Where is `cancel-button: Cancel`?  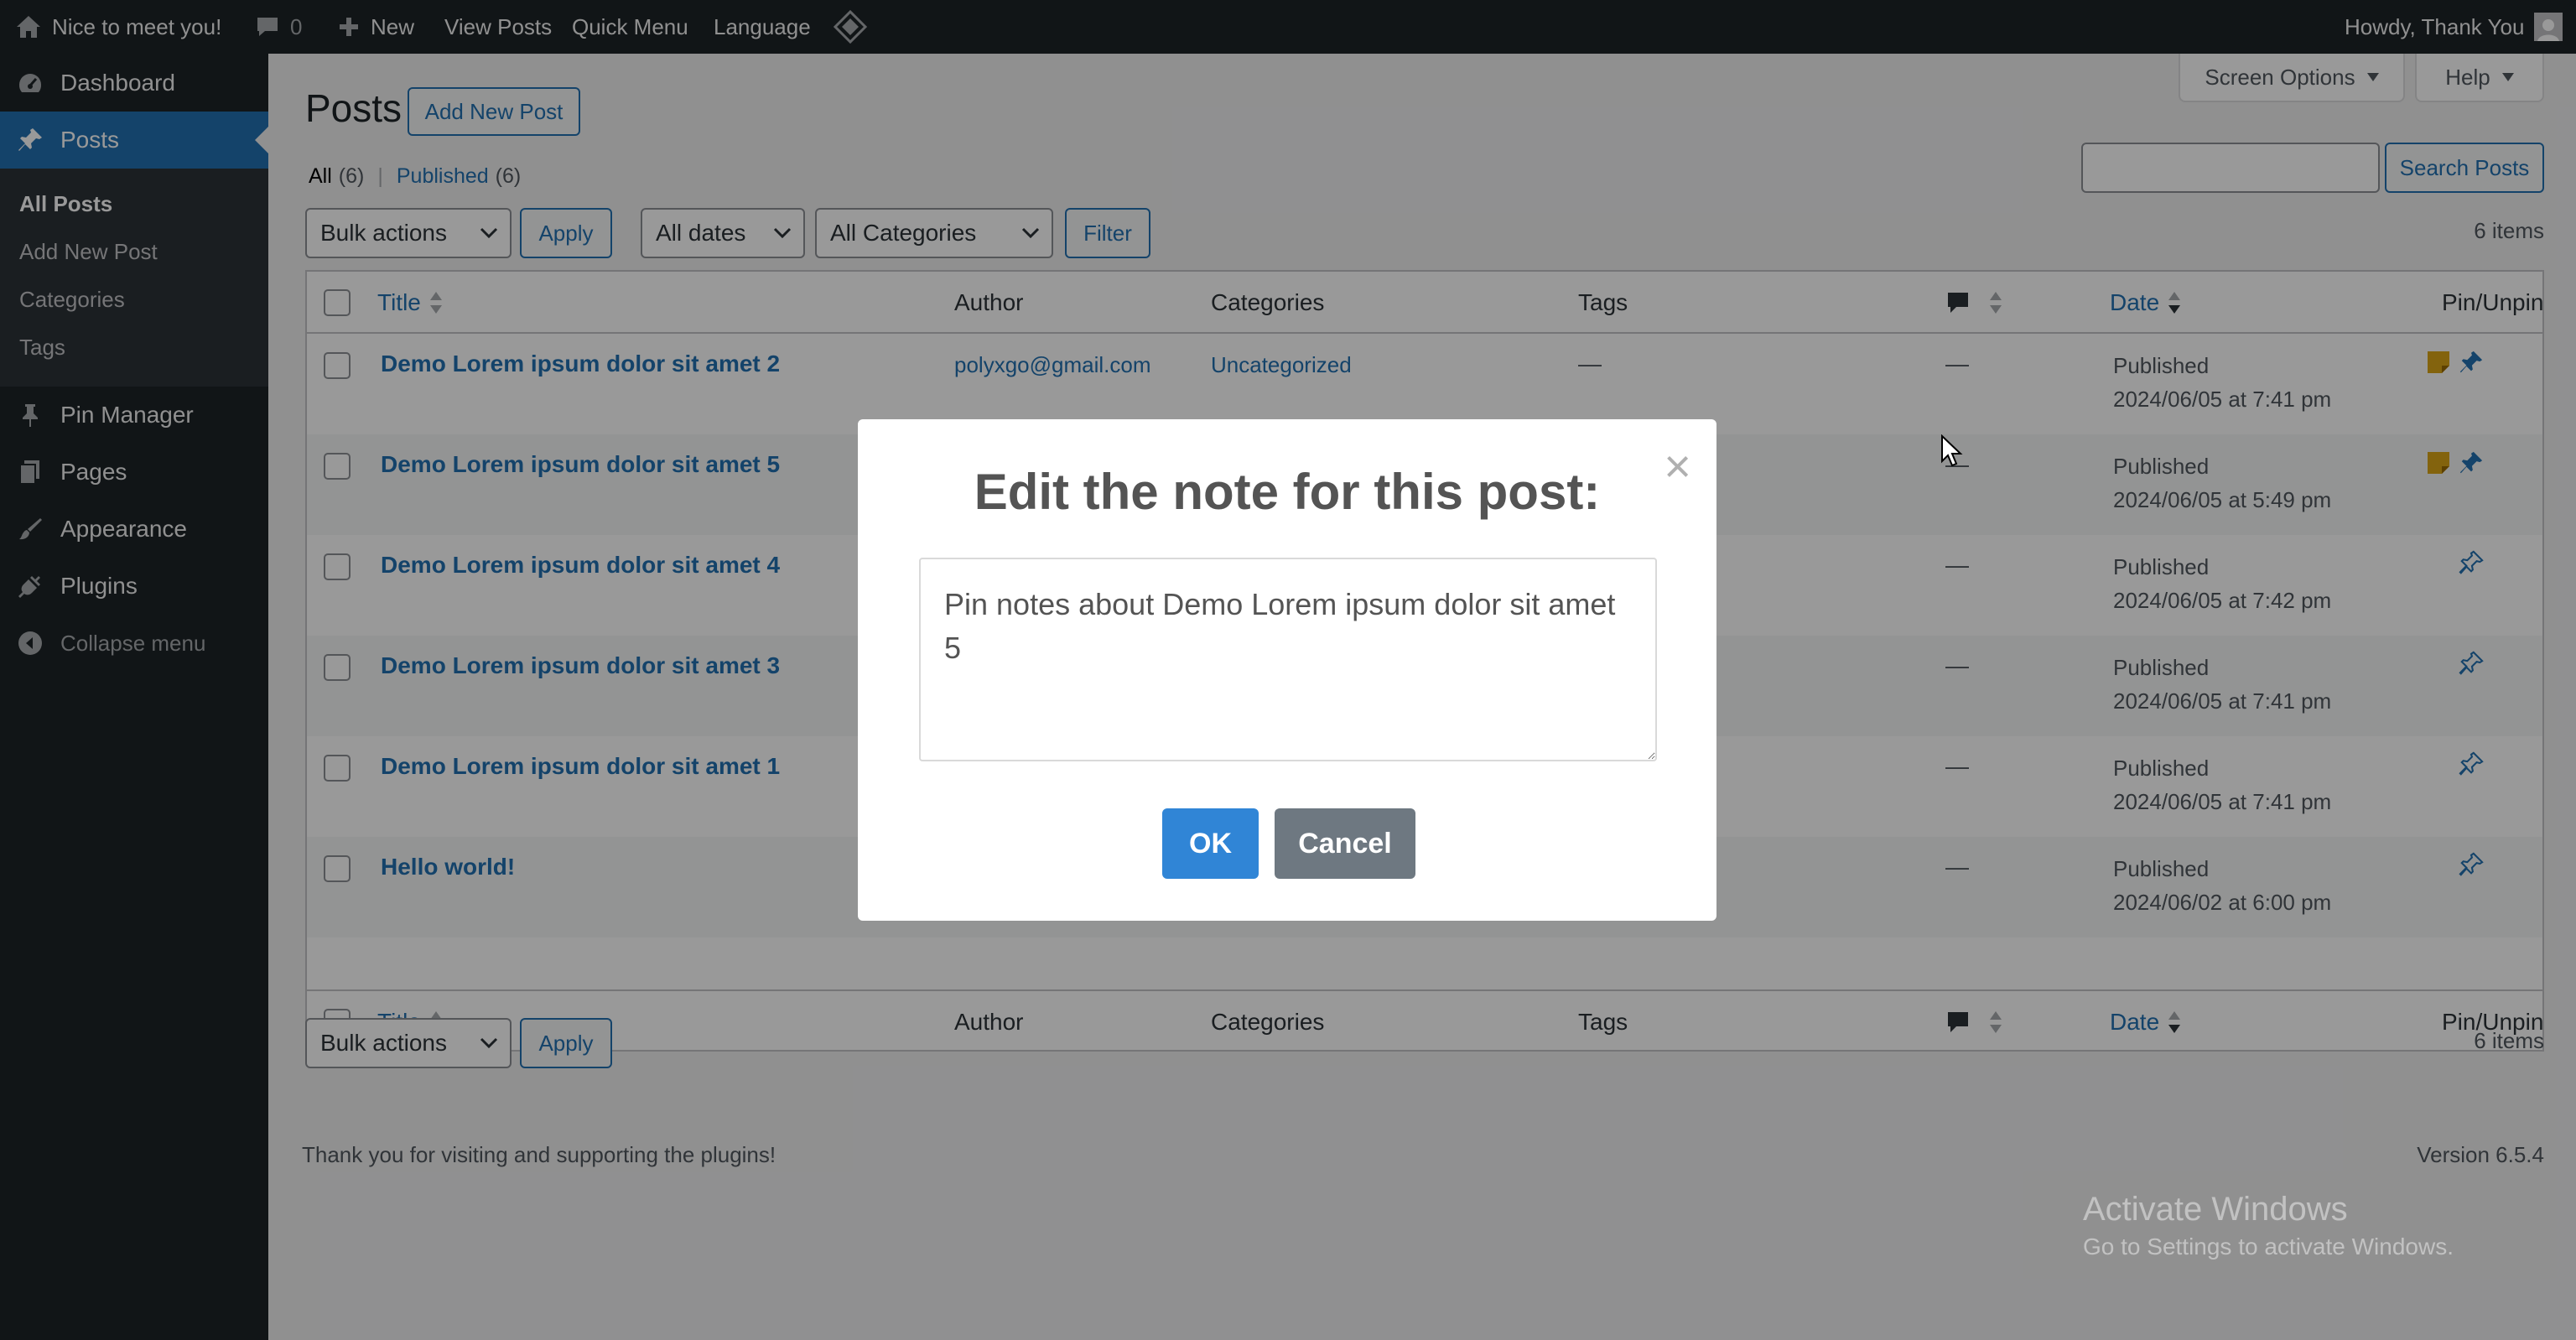 cancel-button: Cancel is located at coordinates (1345, 843).